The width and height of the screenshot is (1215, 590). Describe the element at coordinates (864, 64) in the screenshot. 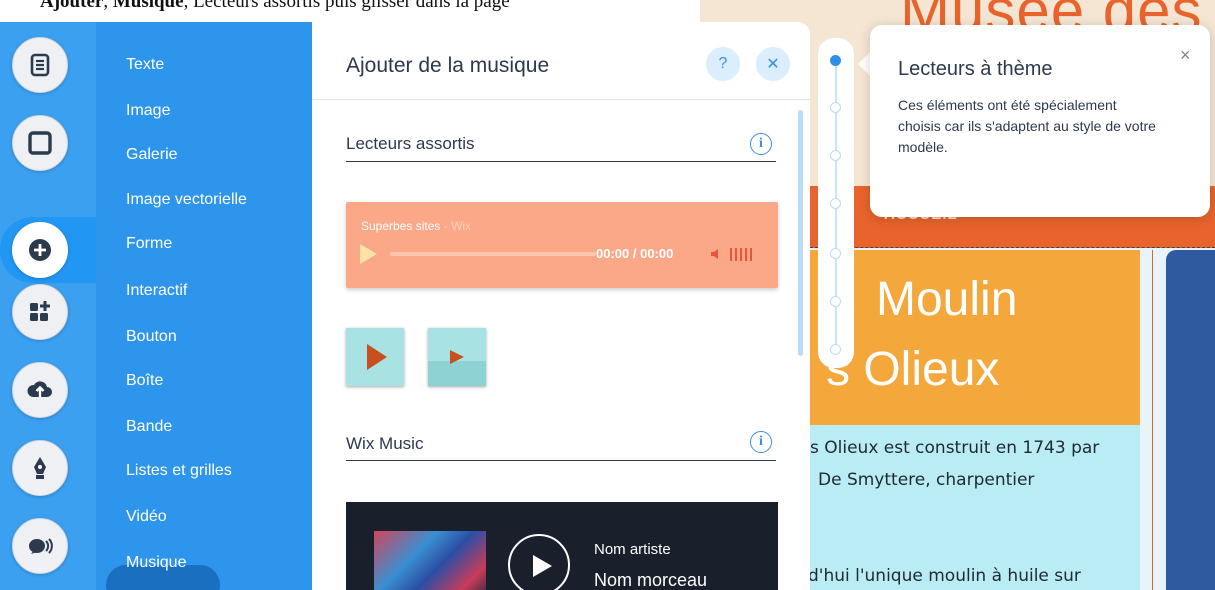

I see `tooltip-arrow` at that location.